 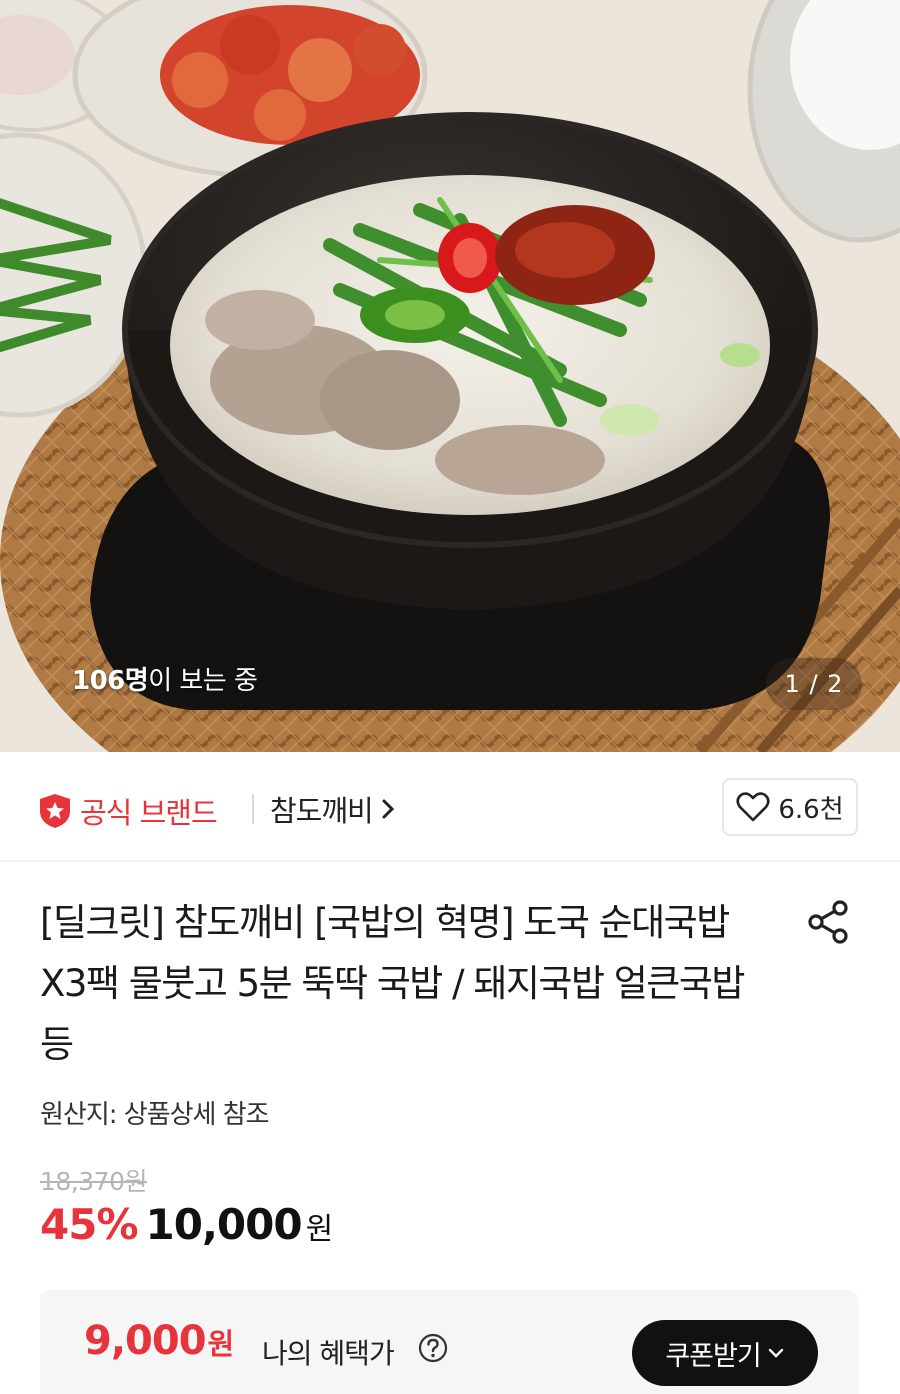 I want to click on benefit-price-unit: 원, so click(x=221, y=1344).